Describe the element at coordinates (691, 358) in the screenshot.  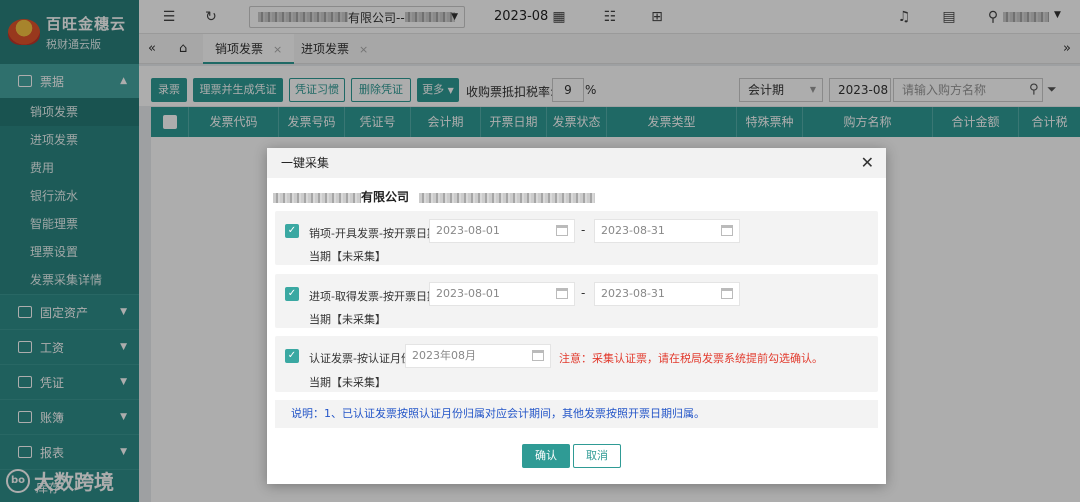
I see `certified-notice: 注意：采集认证票，请在税局发票系统提前勾选确认。` at that location.